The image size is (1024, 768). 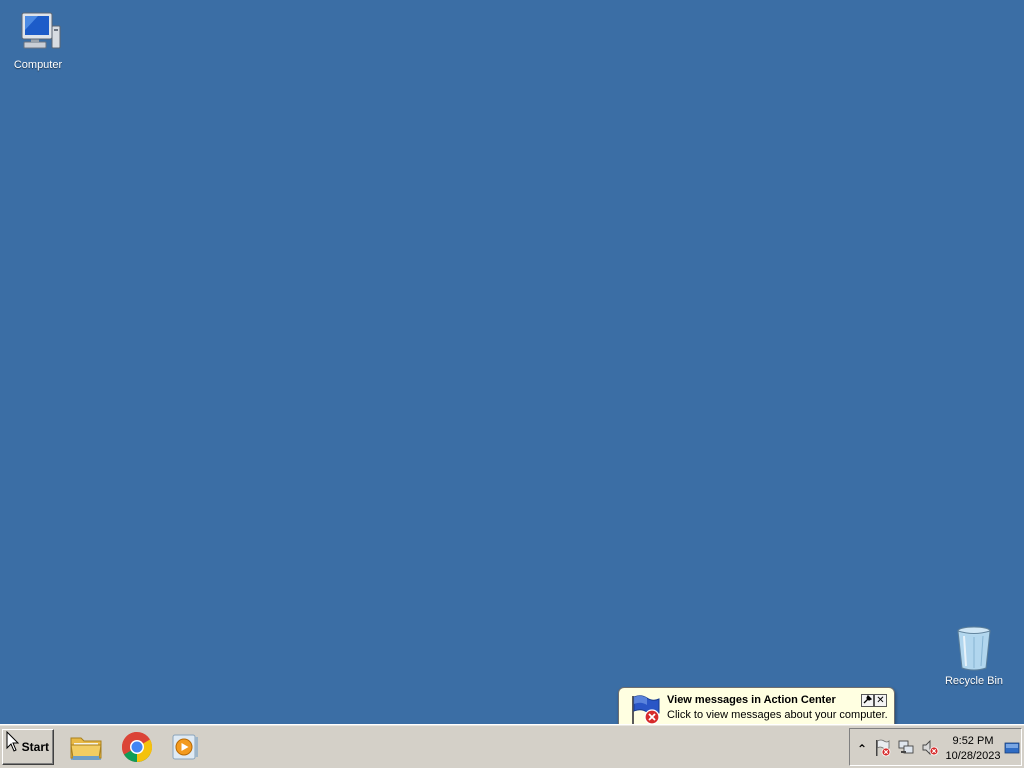 I want to click on taskbar-pin-media-player, so click(x=185, y=748).